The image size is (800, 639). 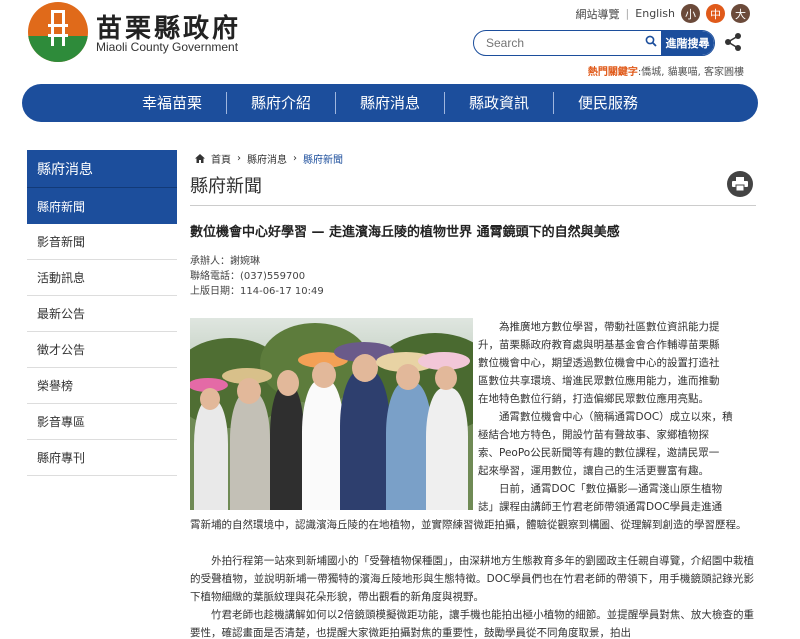 I want to click on article-phone: 聯絡電話：(037)559700, so click(x=248, y=276).